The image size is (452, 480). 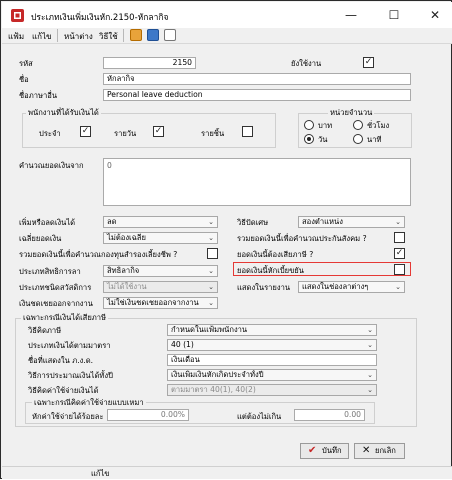 I want to click on save-button: ✔ บันทึก, so click(x=324, y=451).